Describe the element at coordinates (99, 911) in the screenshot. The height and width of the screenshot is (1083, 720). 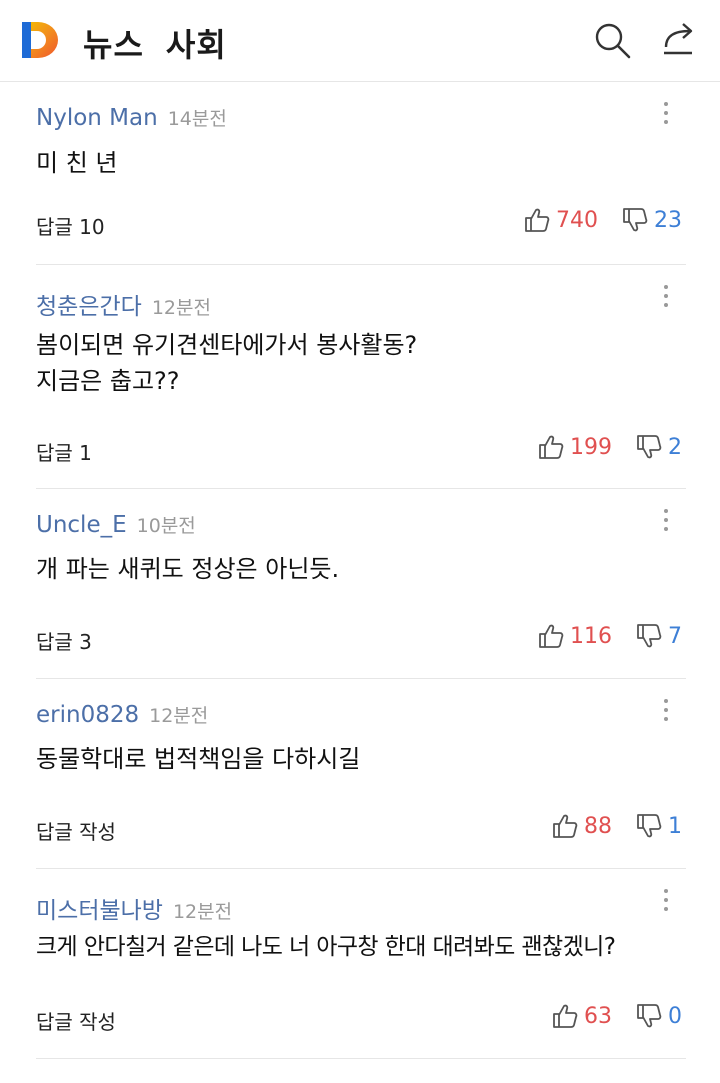
I see `comment-author: 미스터불나방` at that location.